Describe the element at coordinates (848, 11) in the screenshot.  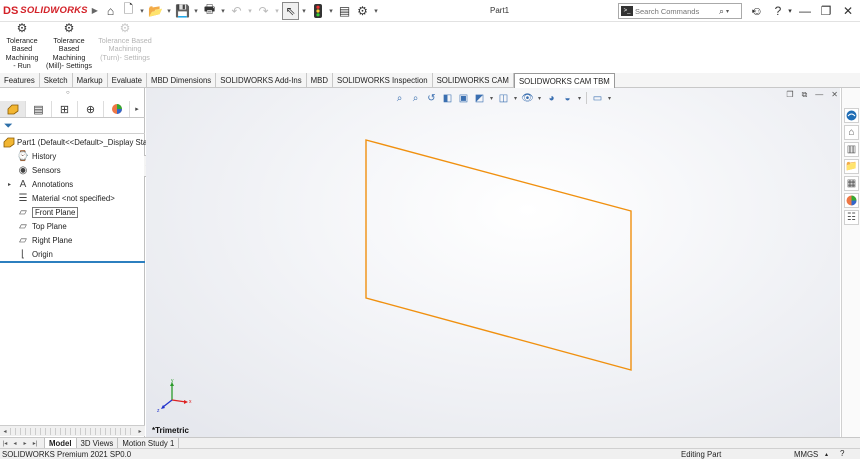
I see `close-icon: ✕` at that location.